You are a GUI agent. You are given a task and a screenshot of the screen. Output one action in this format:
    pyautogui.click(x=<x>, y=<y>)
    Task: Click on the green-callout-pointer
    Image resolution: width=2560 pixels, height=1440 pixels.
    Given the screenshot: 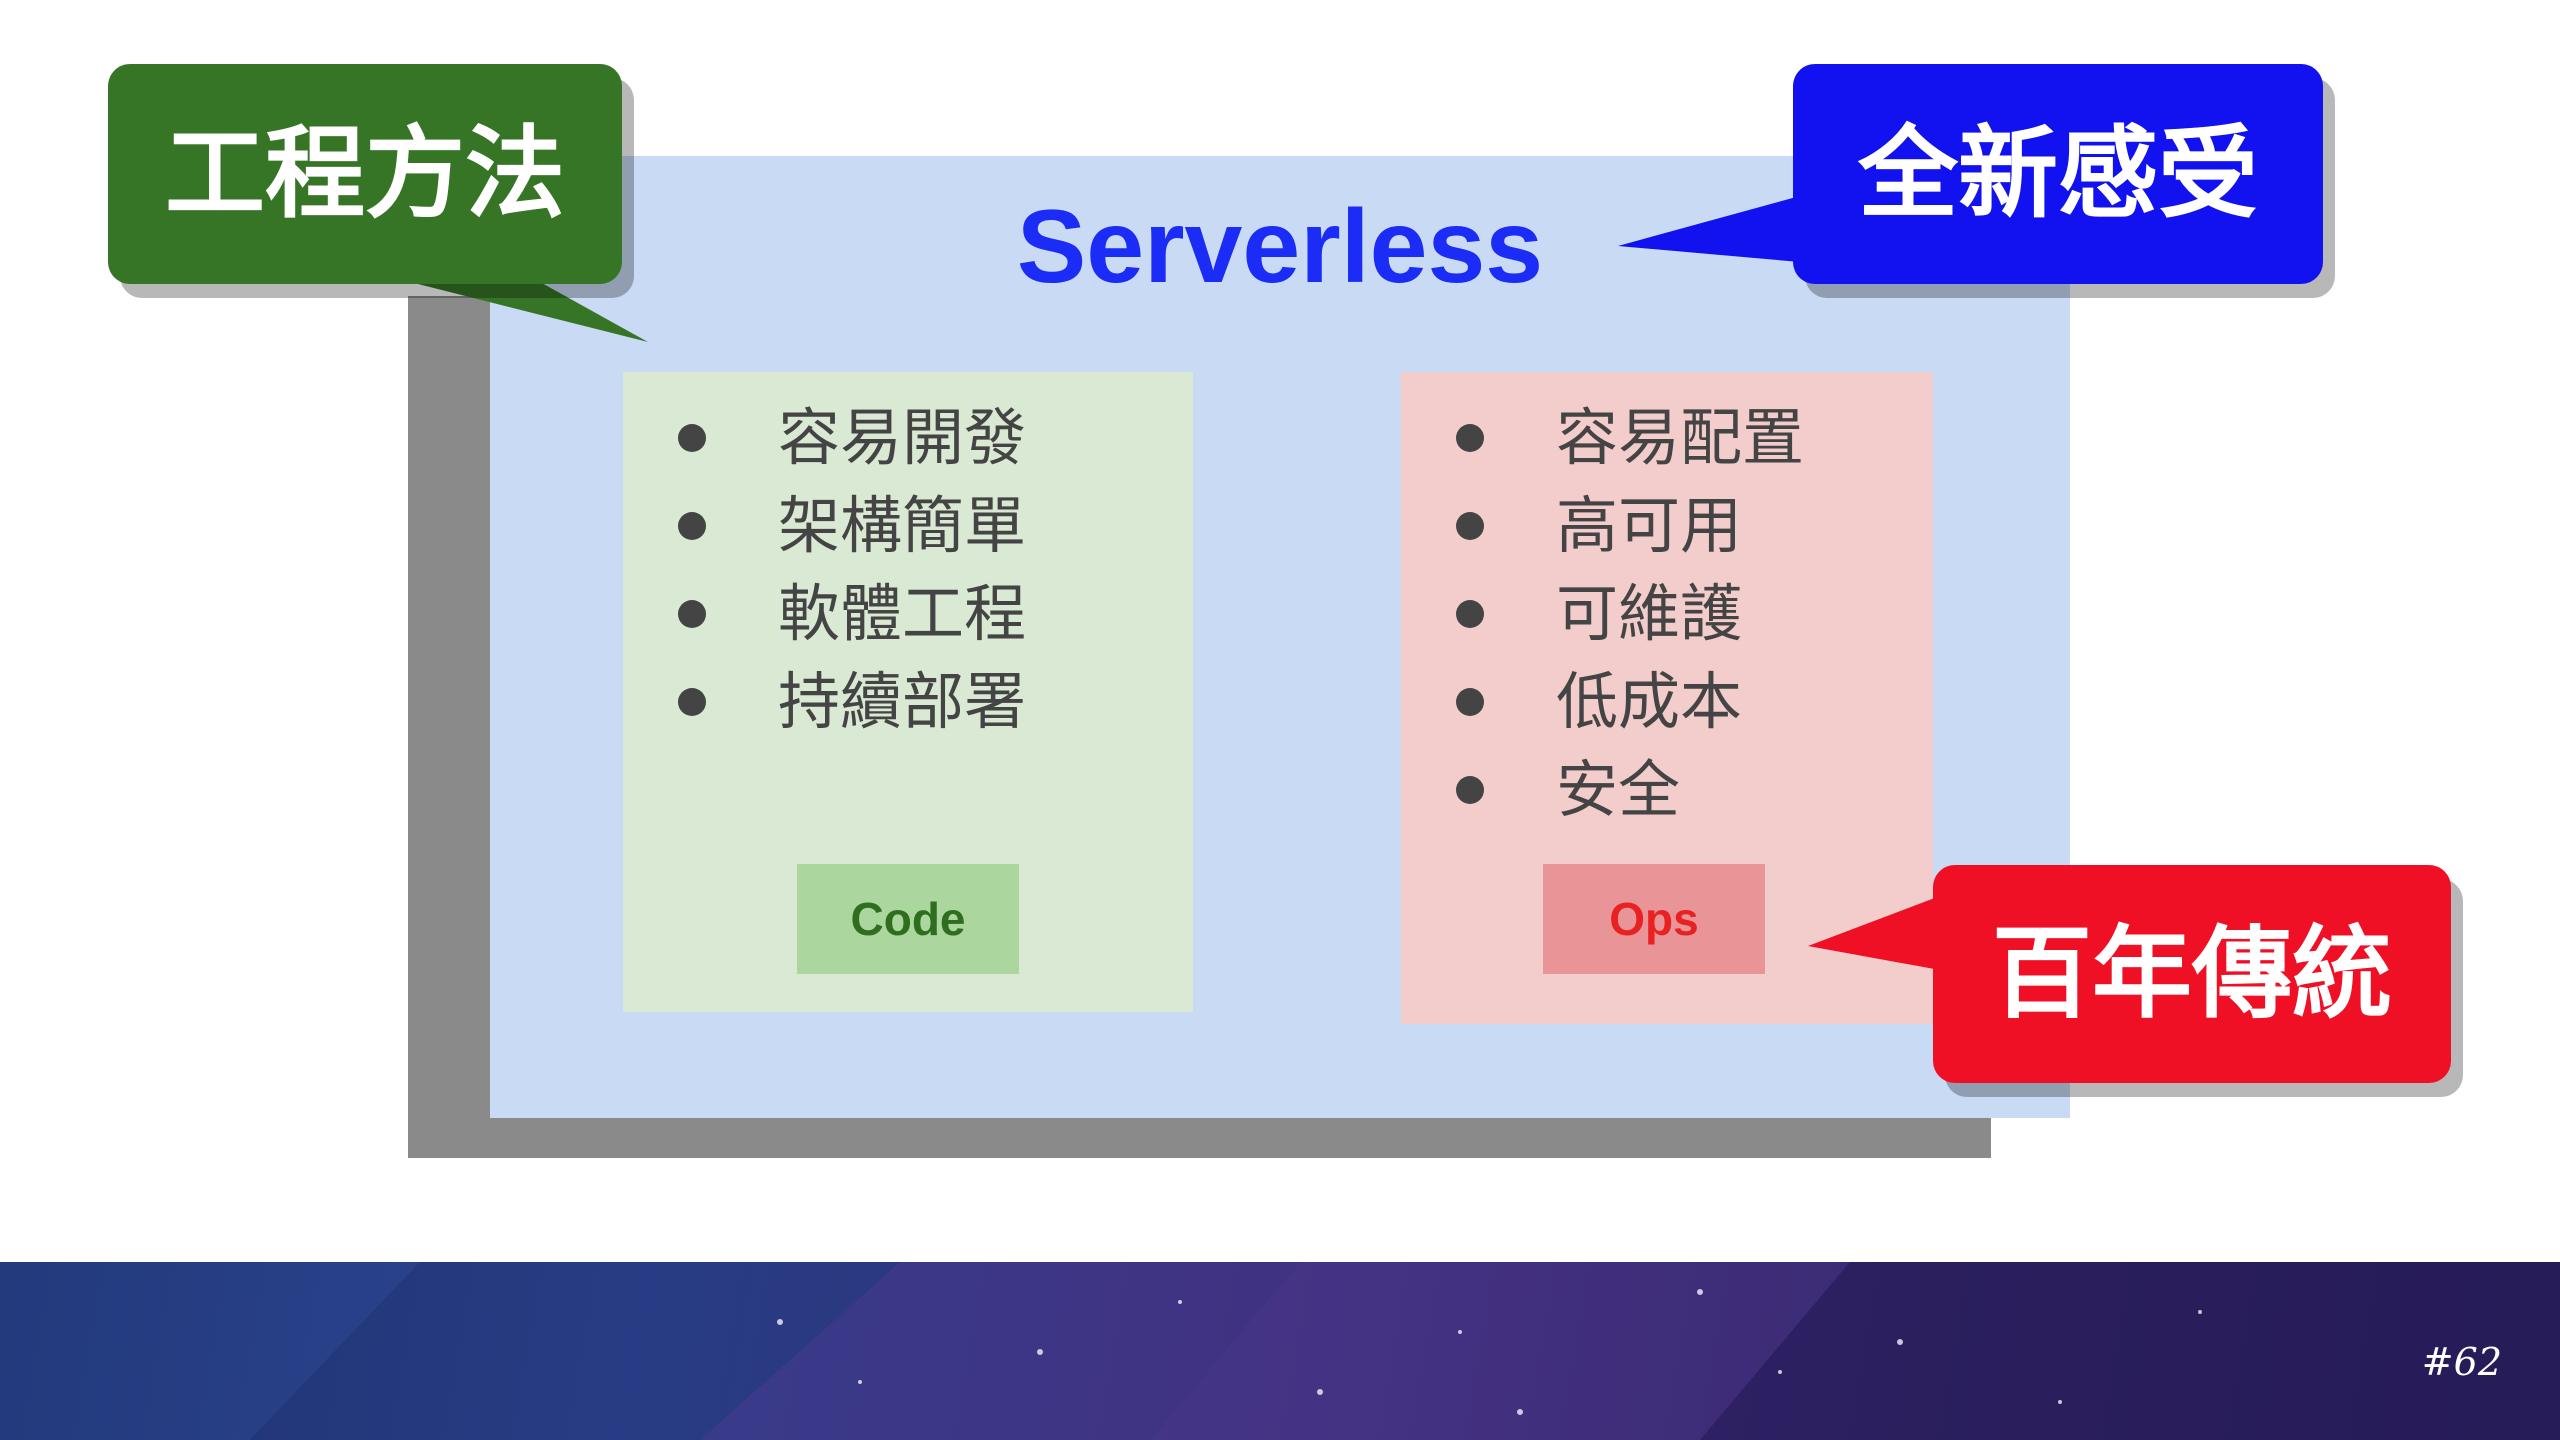 What is the action you would take?
    pyautogui.click(x=529, y=312)
    